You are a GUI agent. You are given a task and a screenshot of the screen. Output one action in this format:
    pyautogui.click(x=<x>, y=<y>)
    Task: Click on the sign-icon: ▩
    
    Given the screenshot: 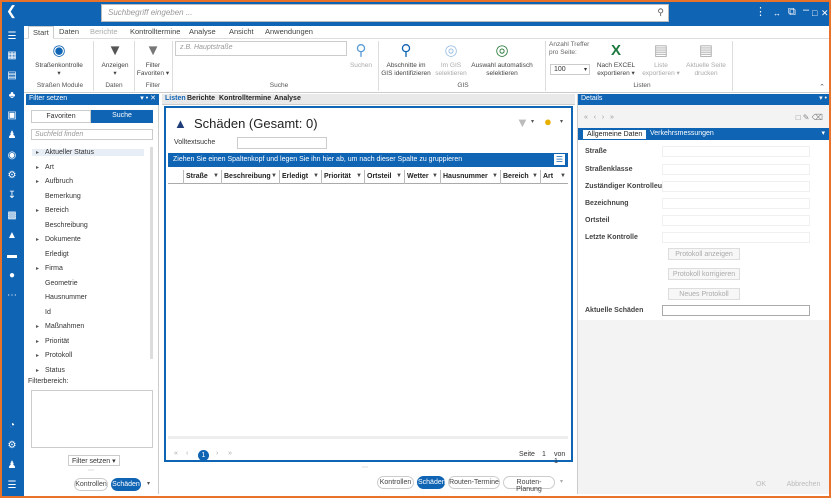 What is the action you would take?
    pyautogui.click(x=12, y=215)
    